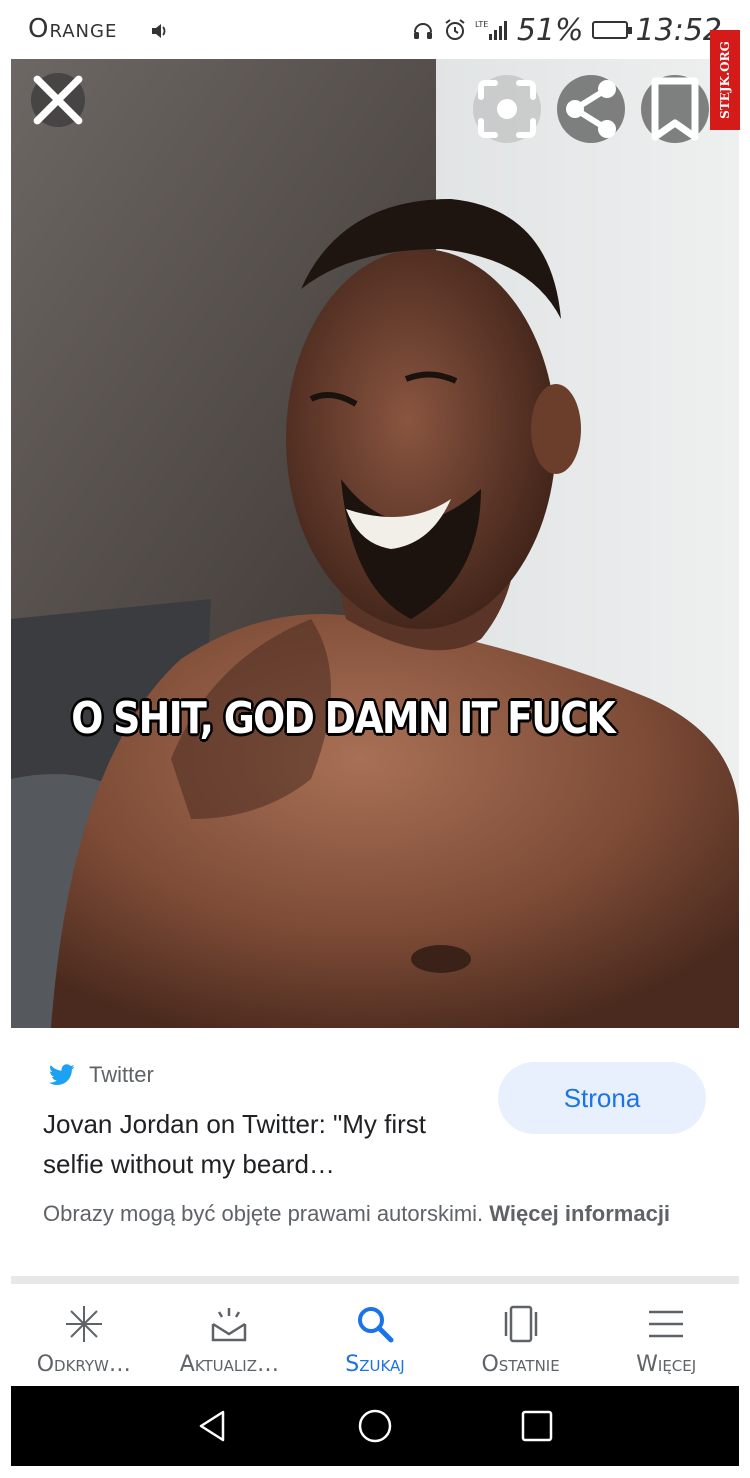 The width and height of the screenshot is (750, 1478). Describe the element at coordinates (159, 31) in the screenshot. I see `sound-icon` at that location.